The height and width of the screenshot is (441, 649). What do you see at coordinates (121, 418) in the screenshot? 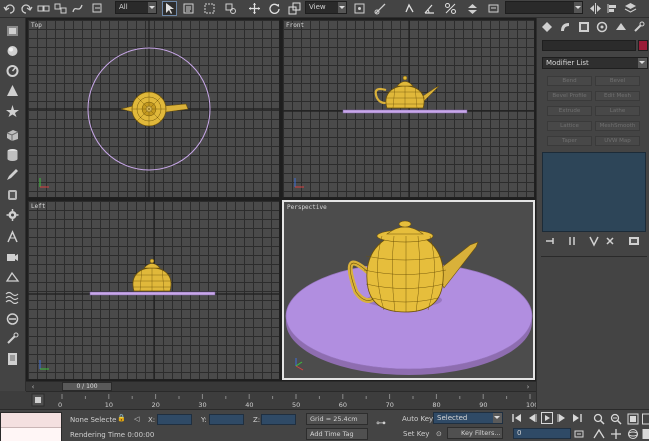
I see `lock-selection-icon: 🔒` at bounding box center [121, 418].